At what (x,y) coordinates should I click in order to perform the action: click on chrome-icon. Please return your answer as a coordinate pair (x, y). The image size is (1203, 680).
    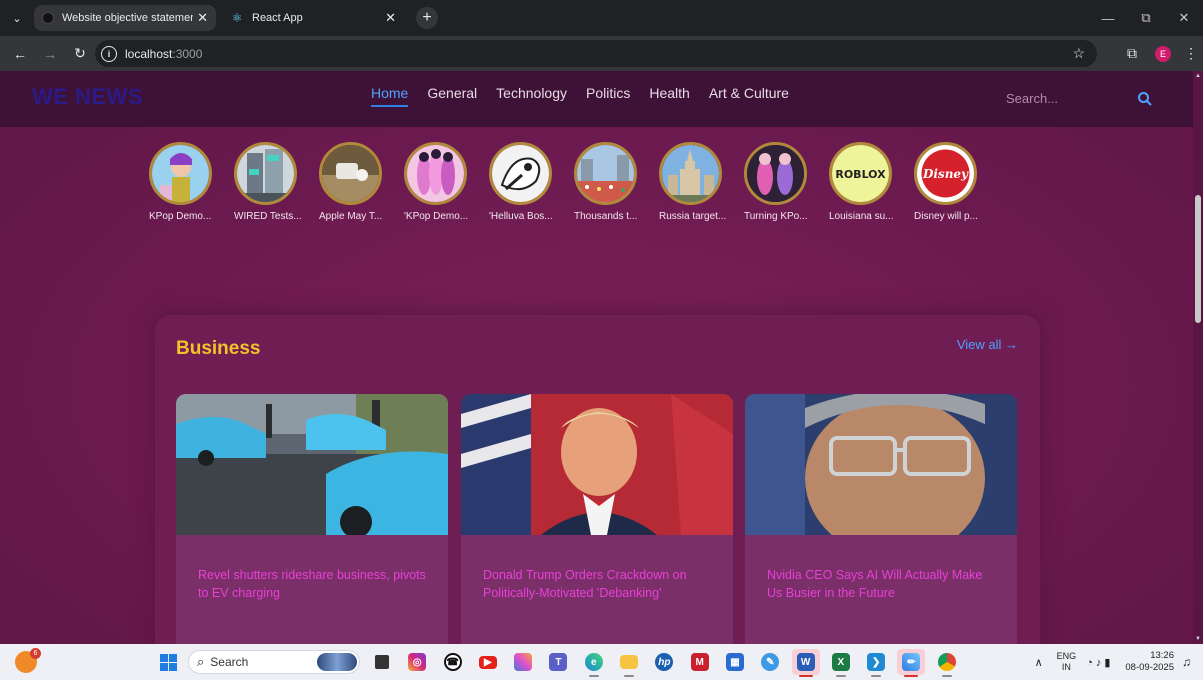
    Looking at the image, I should click on (947, 663).